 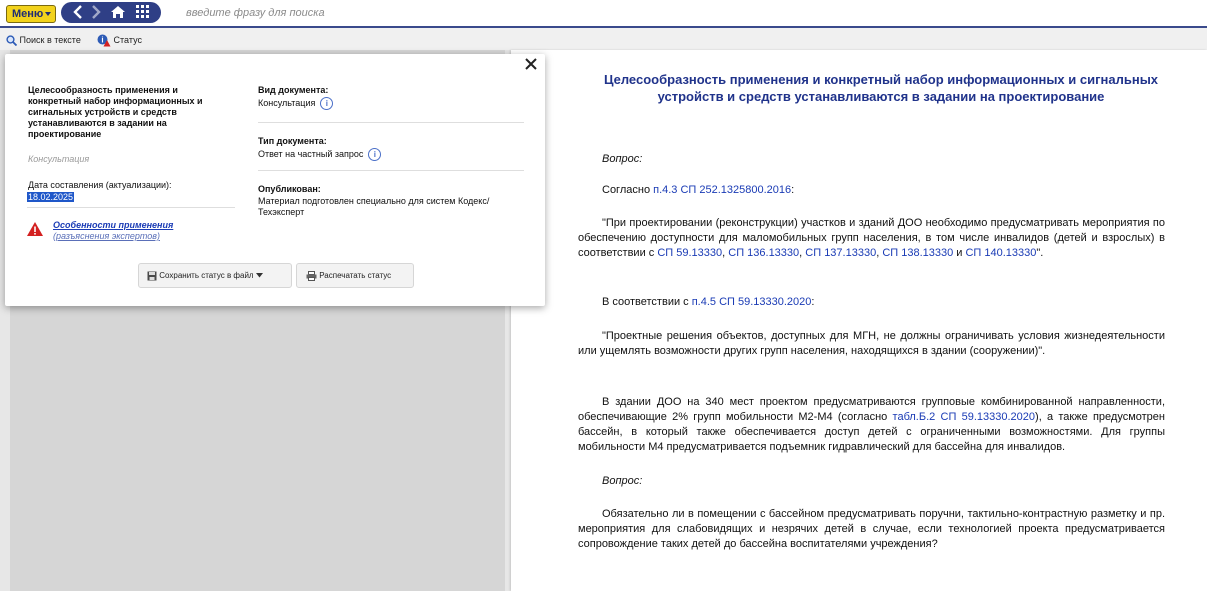 What do you see at coordinates (142, 12) in the screenshot?
I see `grid-icon` at bounding box center [142, 12].